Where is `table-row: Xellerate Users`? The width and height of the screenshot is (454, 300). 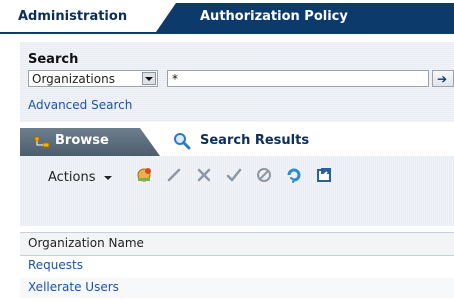 table-row: Xellerate Users is located at coordinates (237, 288).